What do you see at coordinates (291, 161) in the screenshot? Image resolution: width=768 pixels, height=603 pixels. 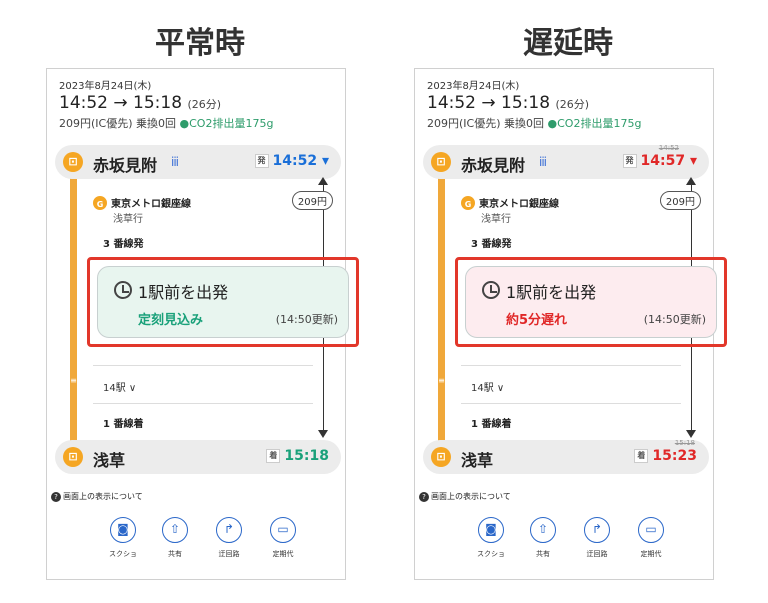 I see `departure-time: 発 14:52 ▾` at bounding box center [291, 161].